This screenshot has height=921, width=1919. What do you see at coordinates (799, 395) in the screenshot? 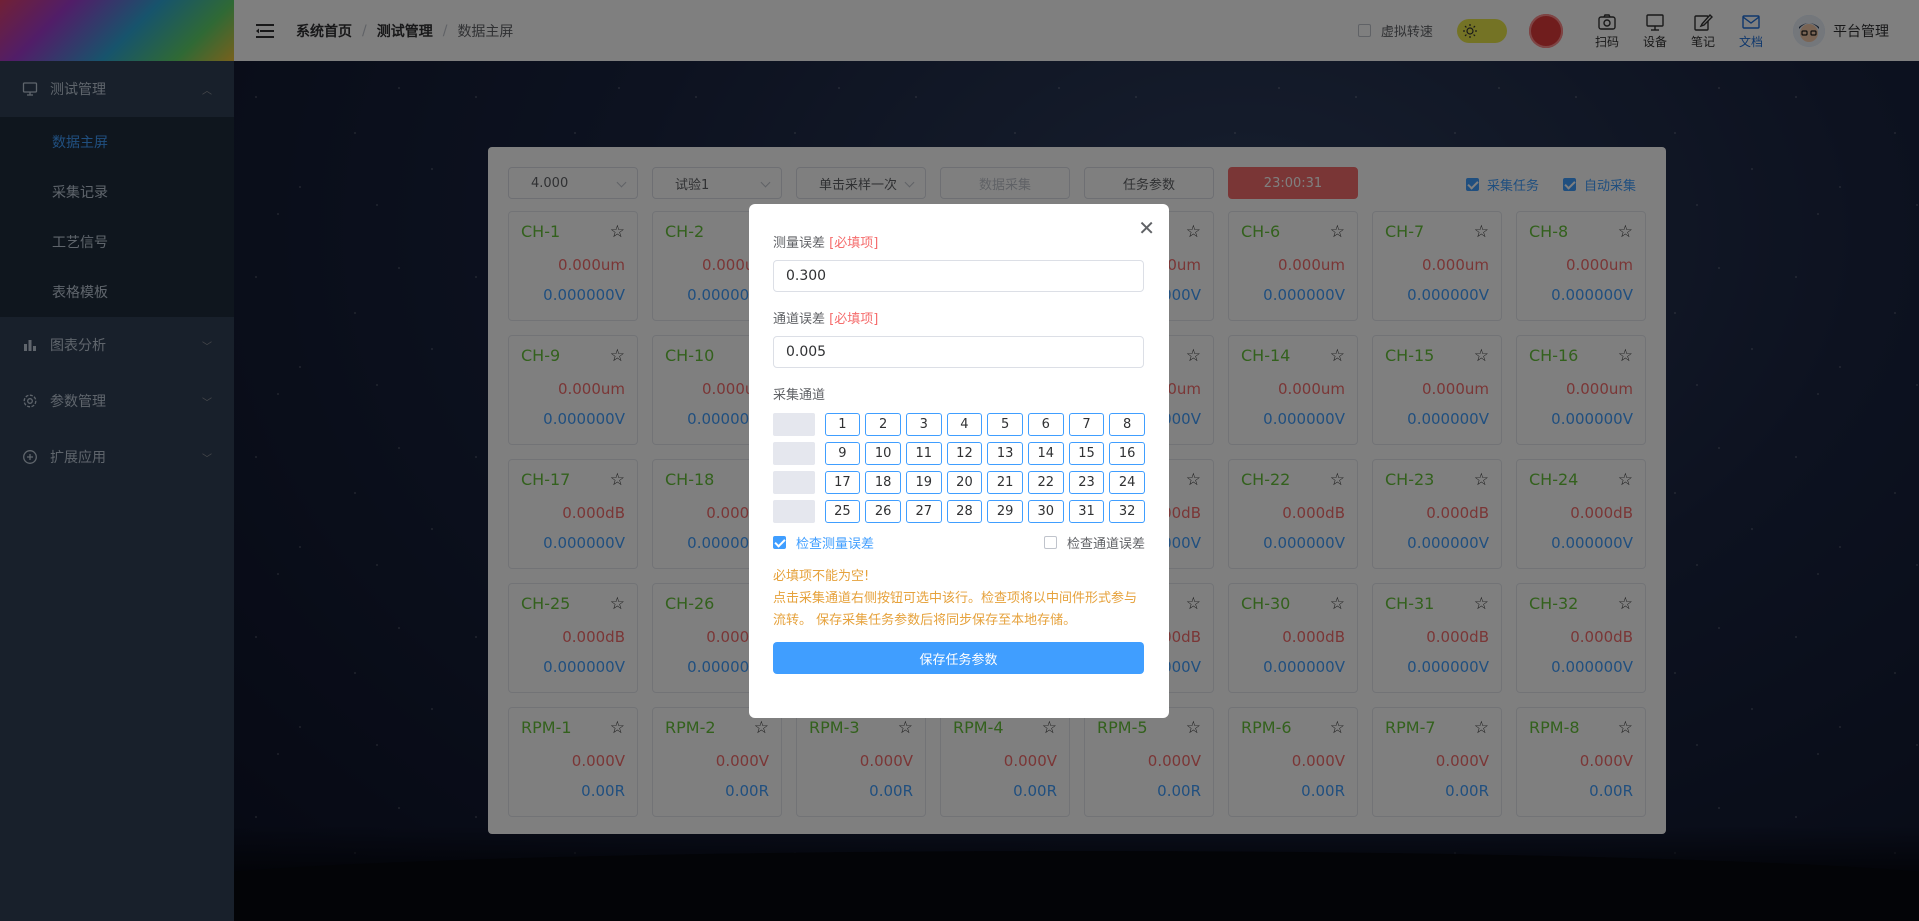
I see `channels-label: 采集通道` at bounding box center [799, 395].